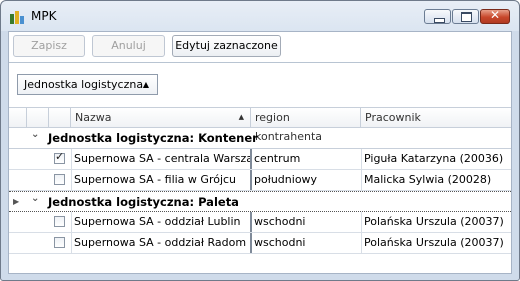  I want to click on column-header-employee: Pracownik, so click(436, 117).